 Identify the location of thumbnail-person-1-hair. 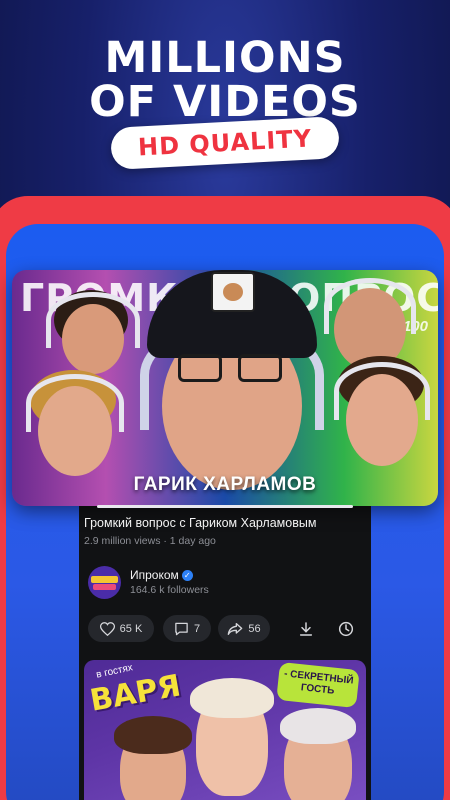
(153, 735).